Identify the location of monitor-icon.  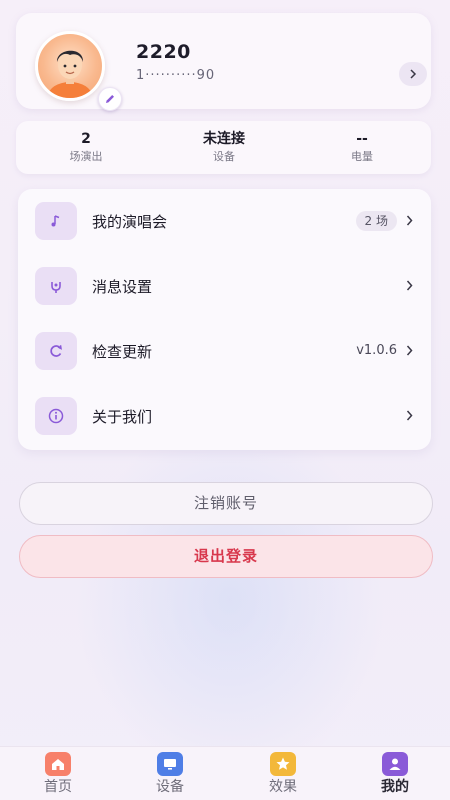
(170, 764).